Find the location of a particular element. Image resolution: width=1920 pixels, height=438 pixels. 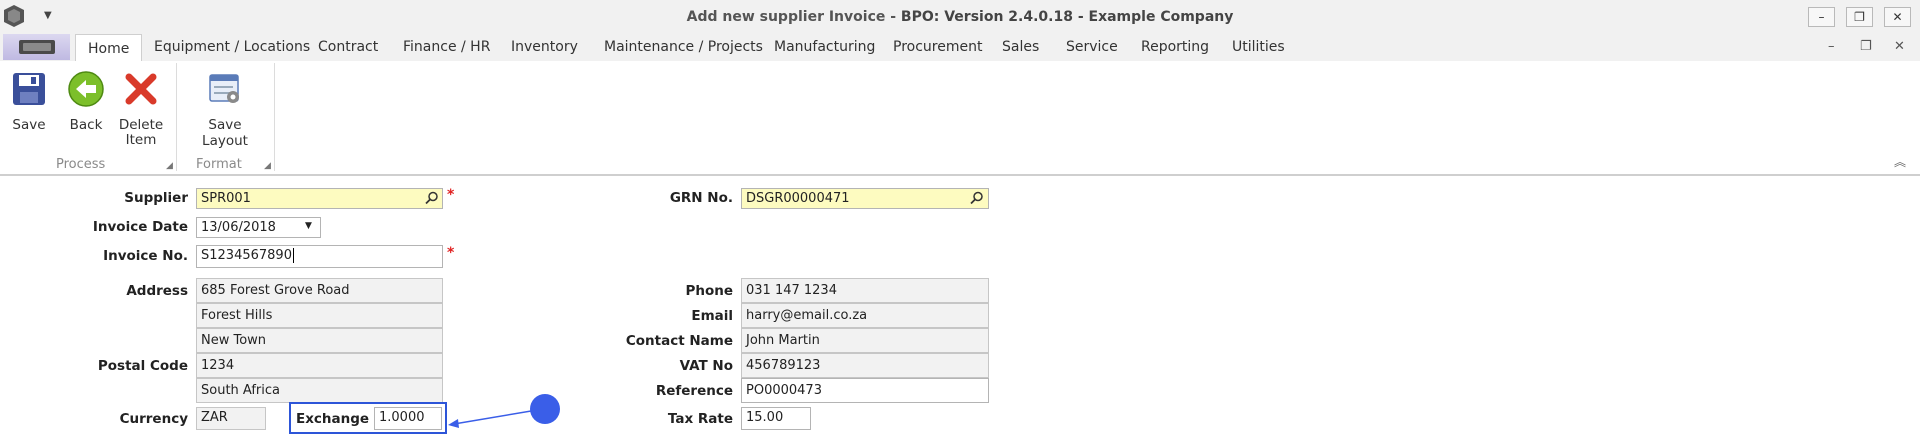

address-line1-value: 685 Forest Grove Road is located at coordinates (275, 290).